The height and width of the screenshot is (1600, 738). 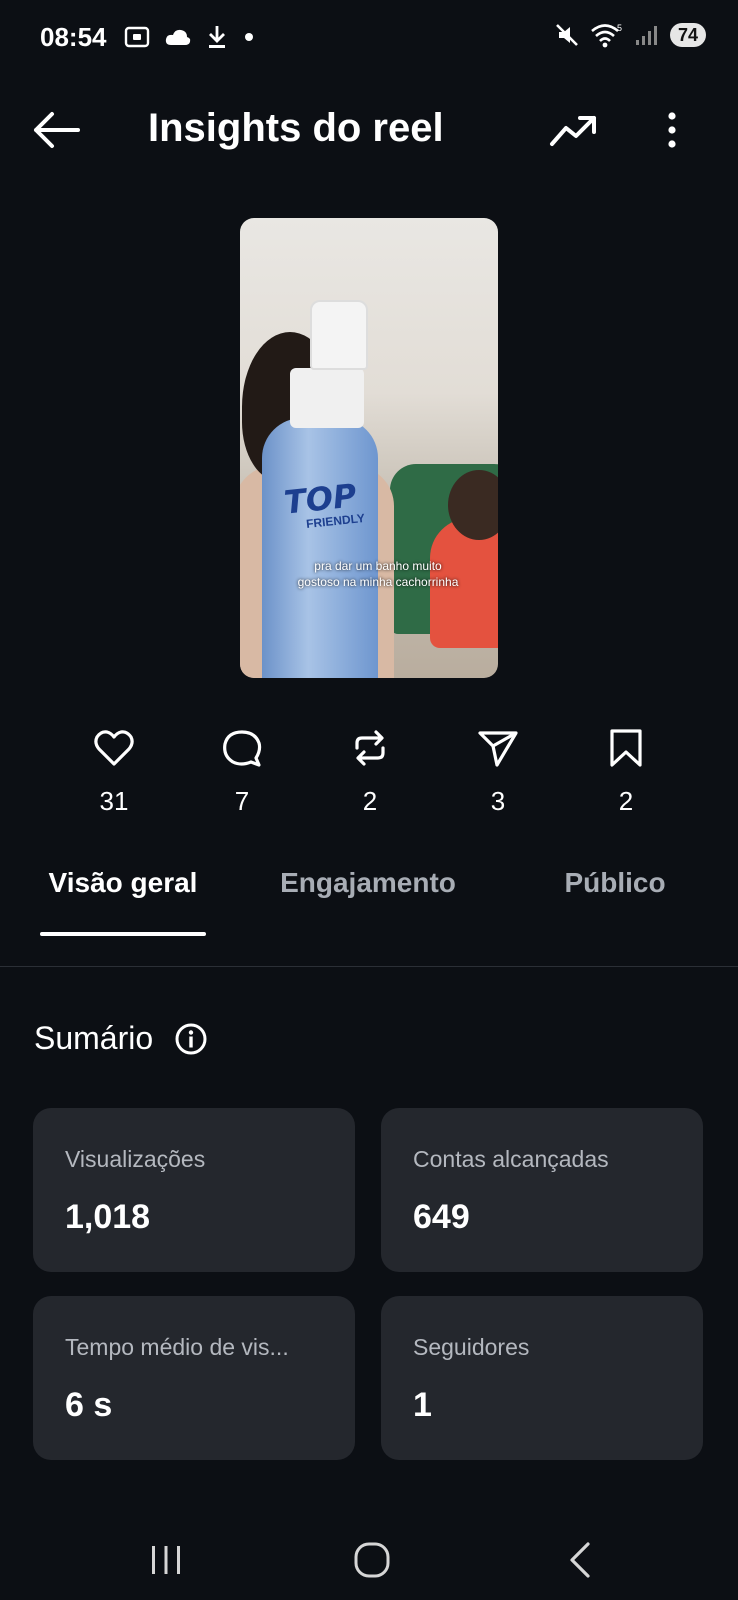 I want to click on comments-metric: 7, so click(x=242, y=772).